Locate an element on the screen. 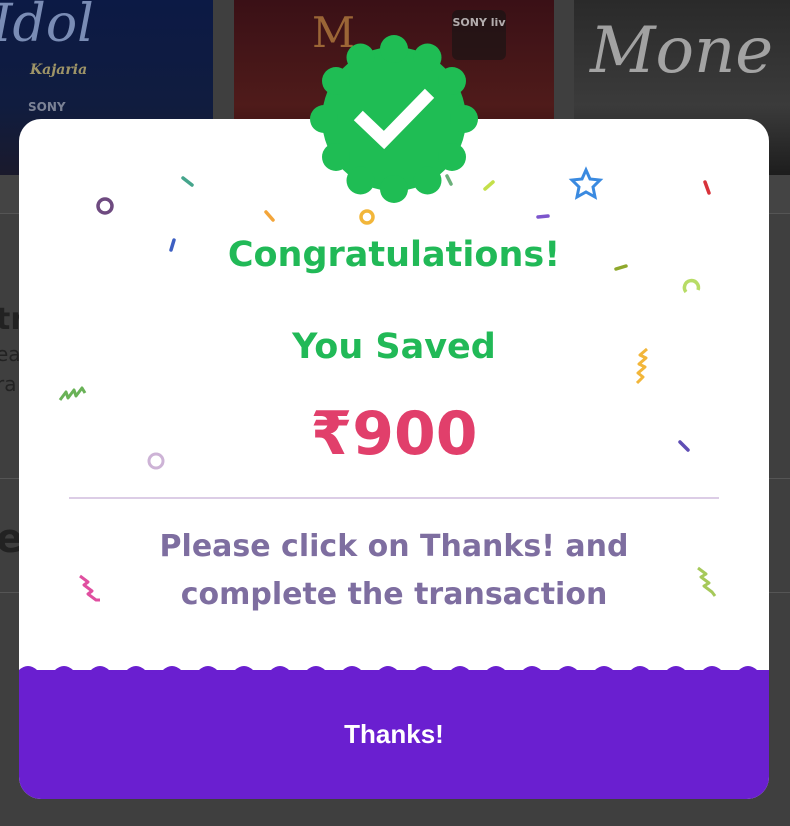 Image resolution: width=790 pixels, height=826 pixels. instruction-line: Please click on Thanks! and is located at coordinates (394, 546).